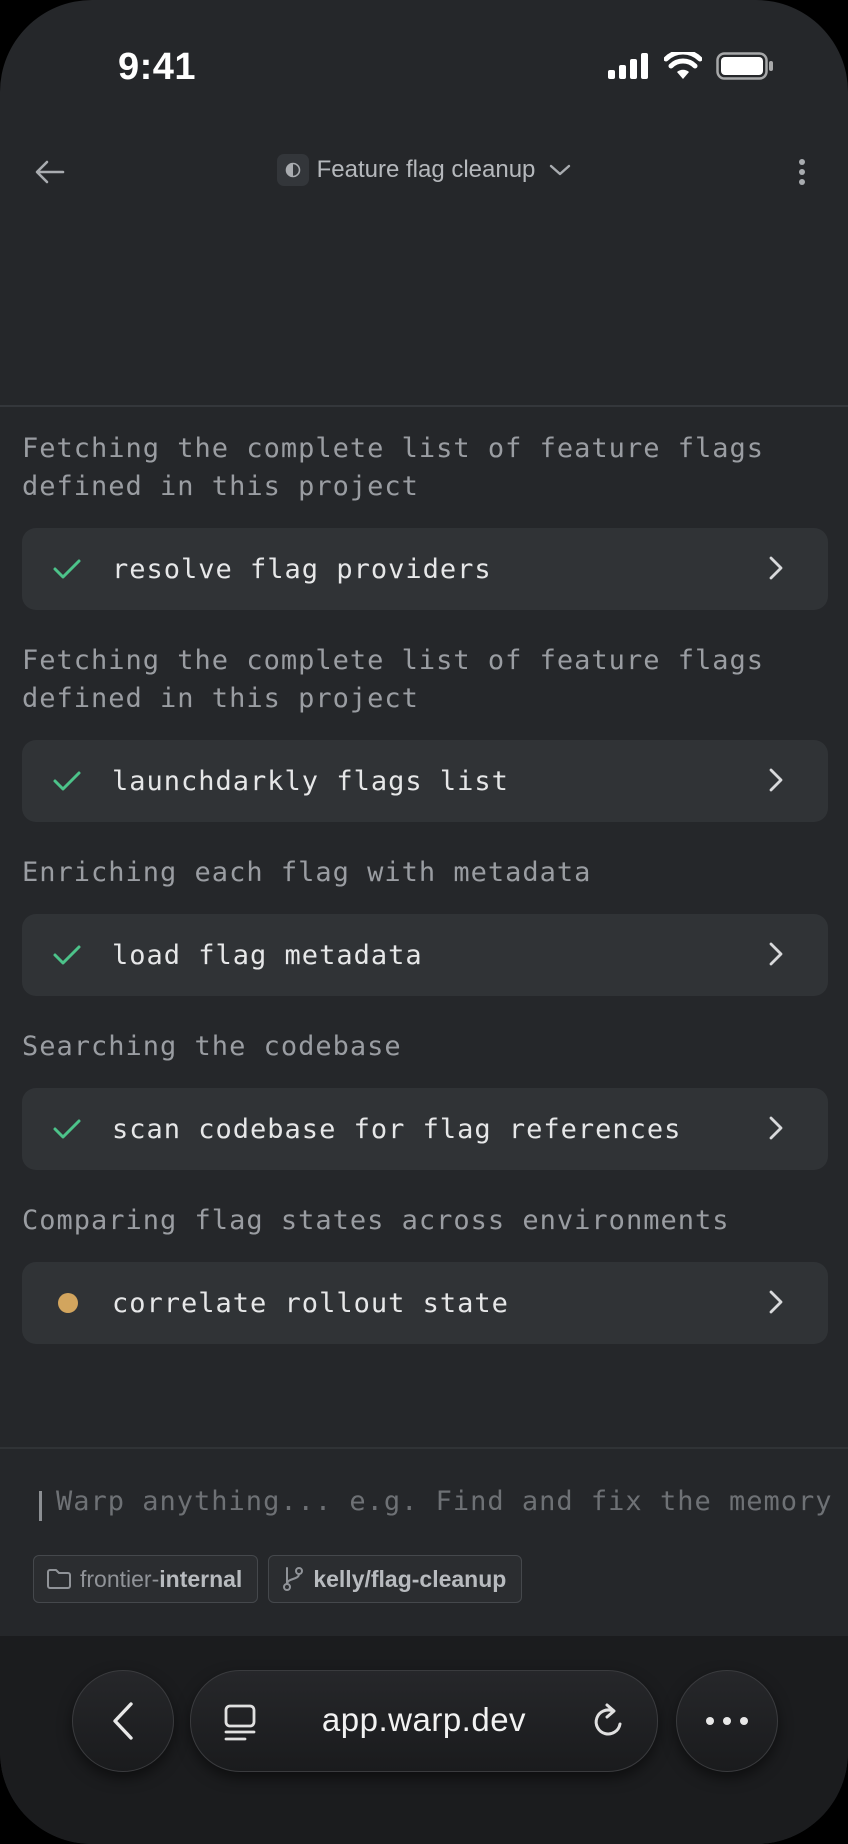 The height and width of the screenshot is (1844, 848). Describe the element at coordinates (397, 1129) in the screenshot. I see `tool-call-label: scan codebase for flag references` at that location.